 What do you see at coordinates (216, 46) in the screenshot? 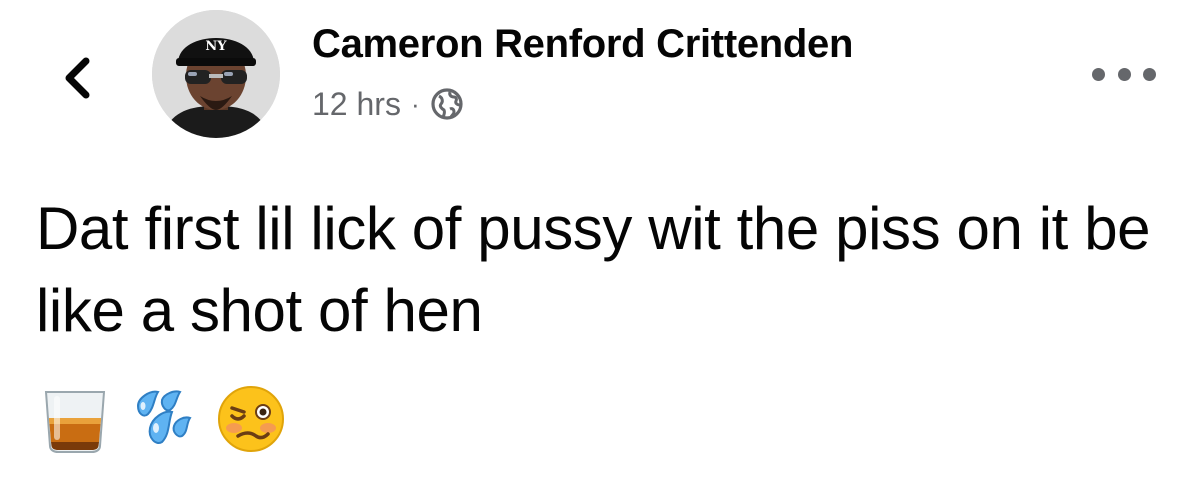
I see `svg-text: NY` at bounding box center [216, 46].